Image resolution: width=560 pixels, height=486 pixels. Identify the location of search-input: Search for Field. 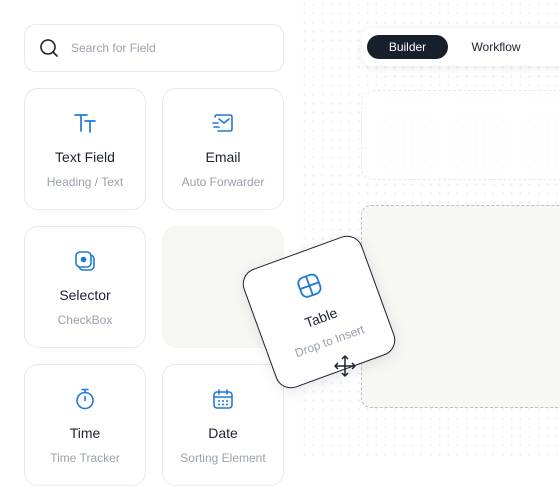
(113, 48).